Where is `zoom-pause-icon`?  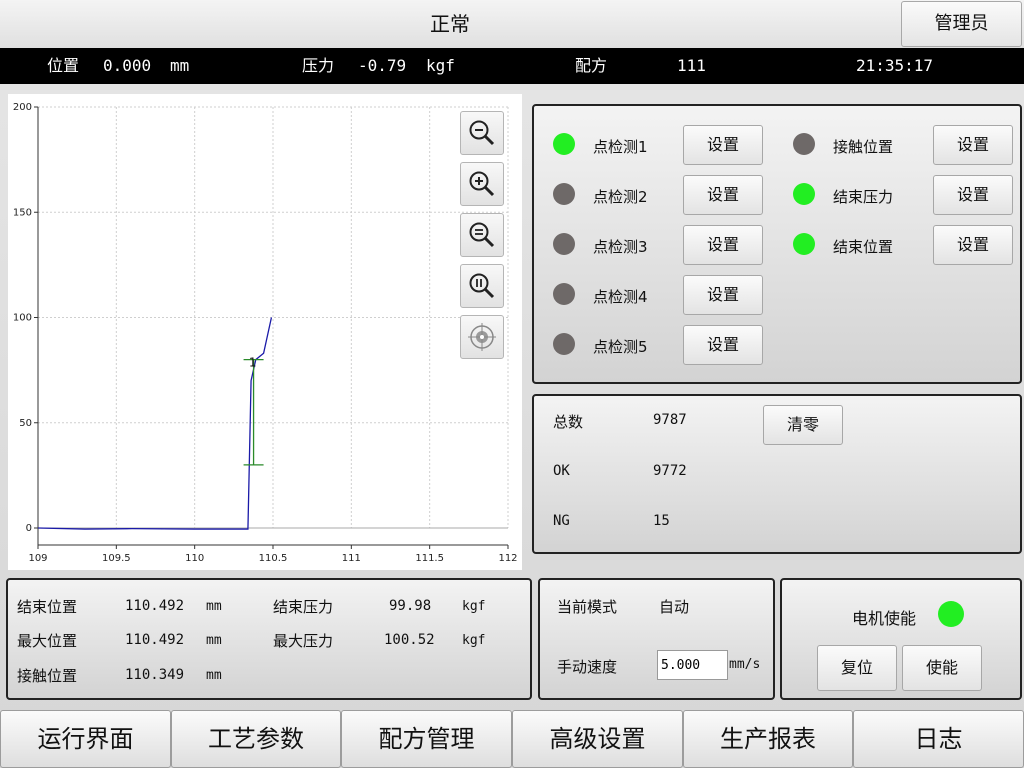
zoom-pause-icon is located at coordinates (482, 286).